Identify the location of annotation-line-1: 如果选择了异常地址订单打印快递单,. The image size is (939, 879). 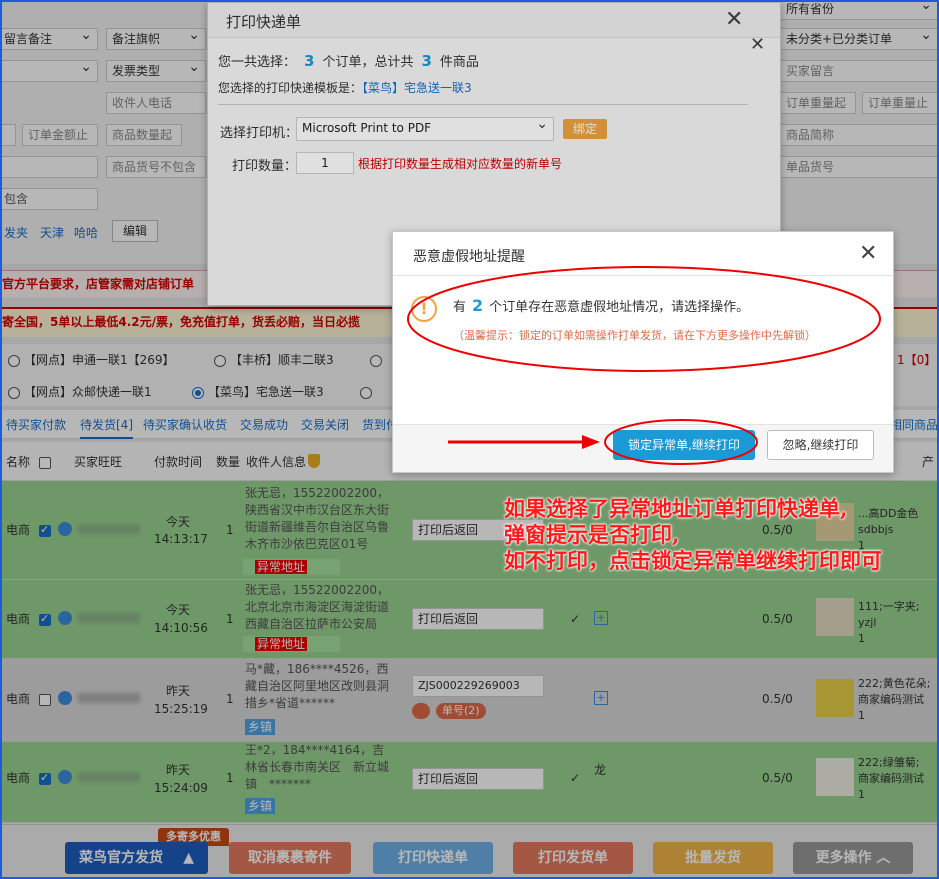
(676, 508).